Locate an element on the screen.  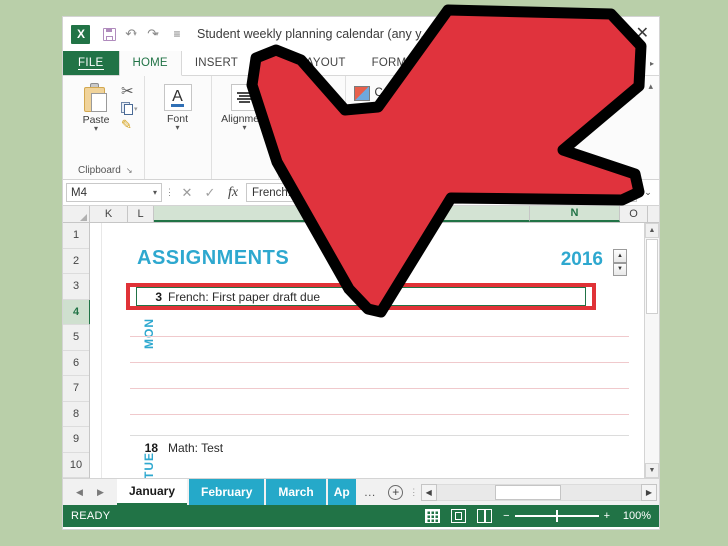
zoom-track is located at coordinates (556, 516).